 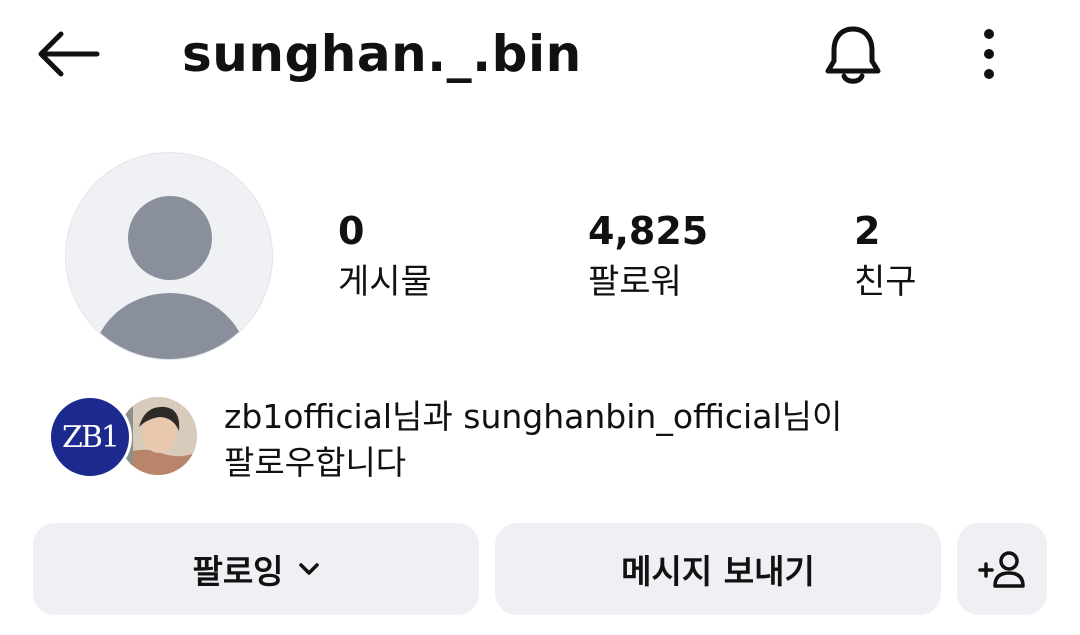 What do you see at coordinates (718, 571) in the screenshot?
I see `message-label: 메시지 보내기` at bounding box center [718, 571].